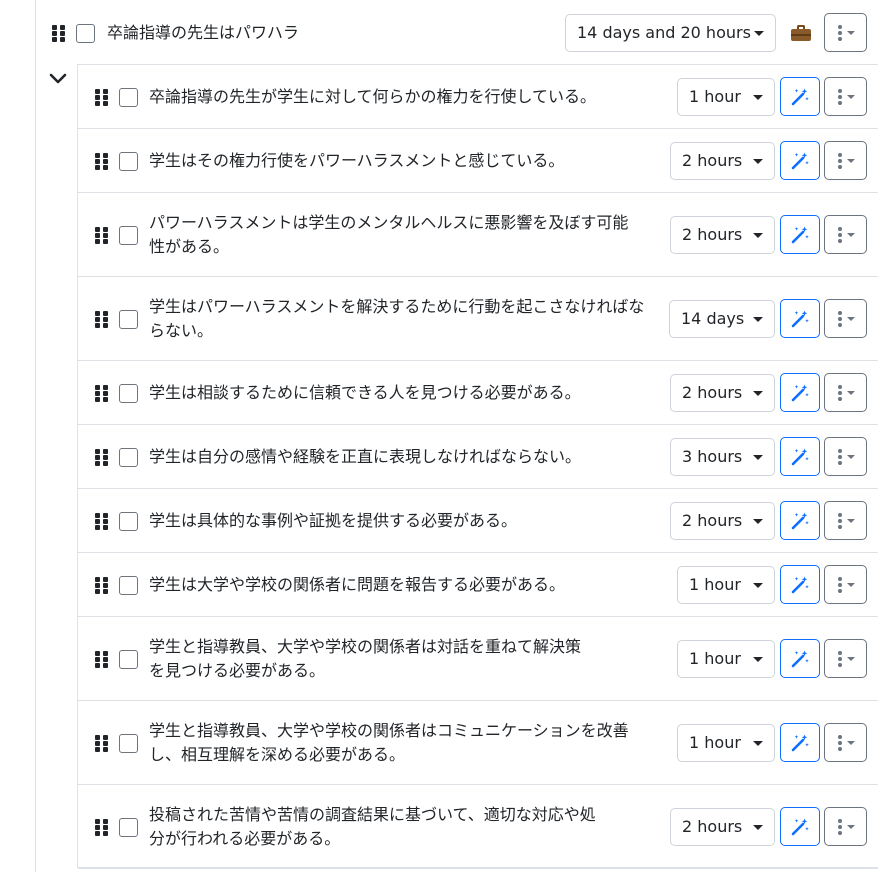  What do you see at coordinates (58, 79) in the screenshot?
I see `chevron-down-icon` at bounding box center [58, 79].